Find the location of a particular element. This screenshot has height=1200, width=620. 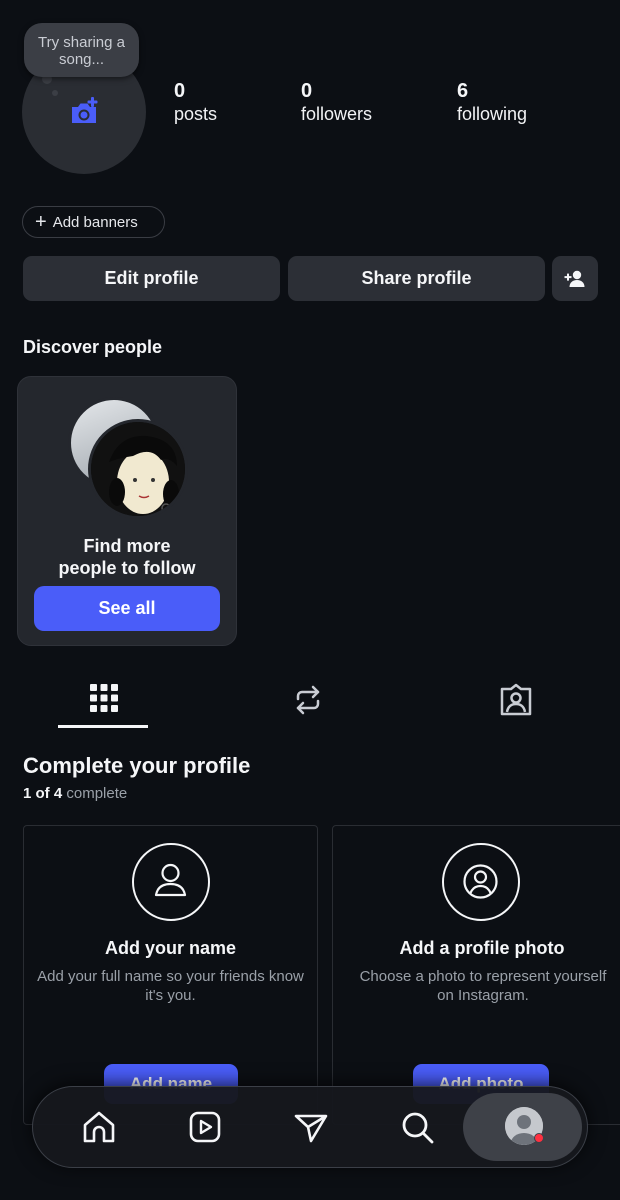

messages-icon is located at coordinates (311, 1127).